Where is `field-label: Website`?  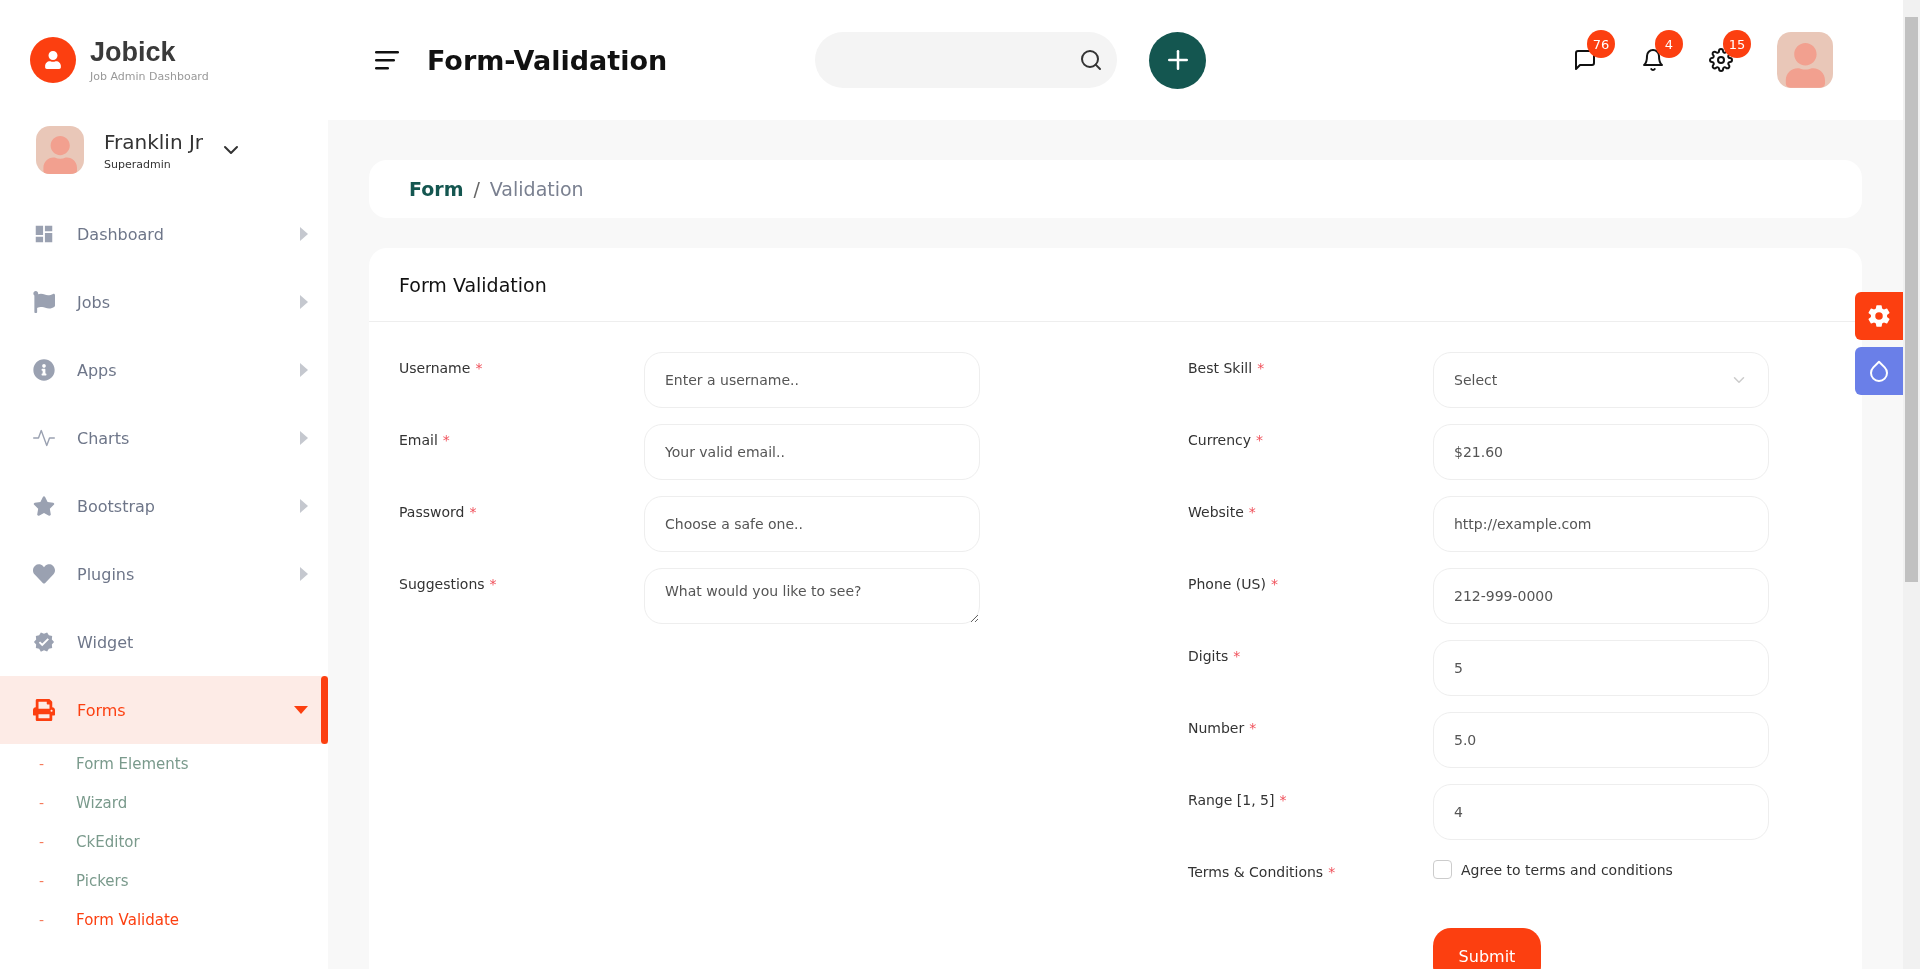 field-label: Website is located at coordinates (1216, 512).